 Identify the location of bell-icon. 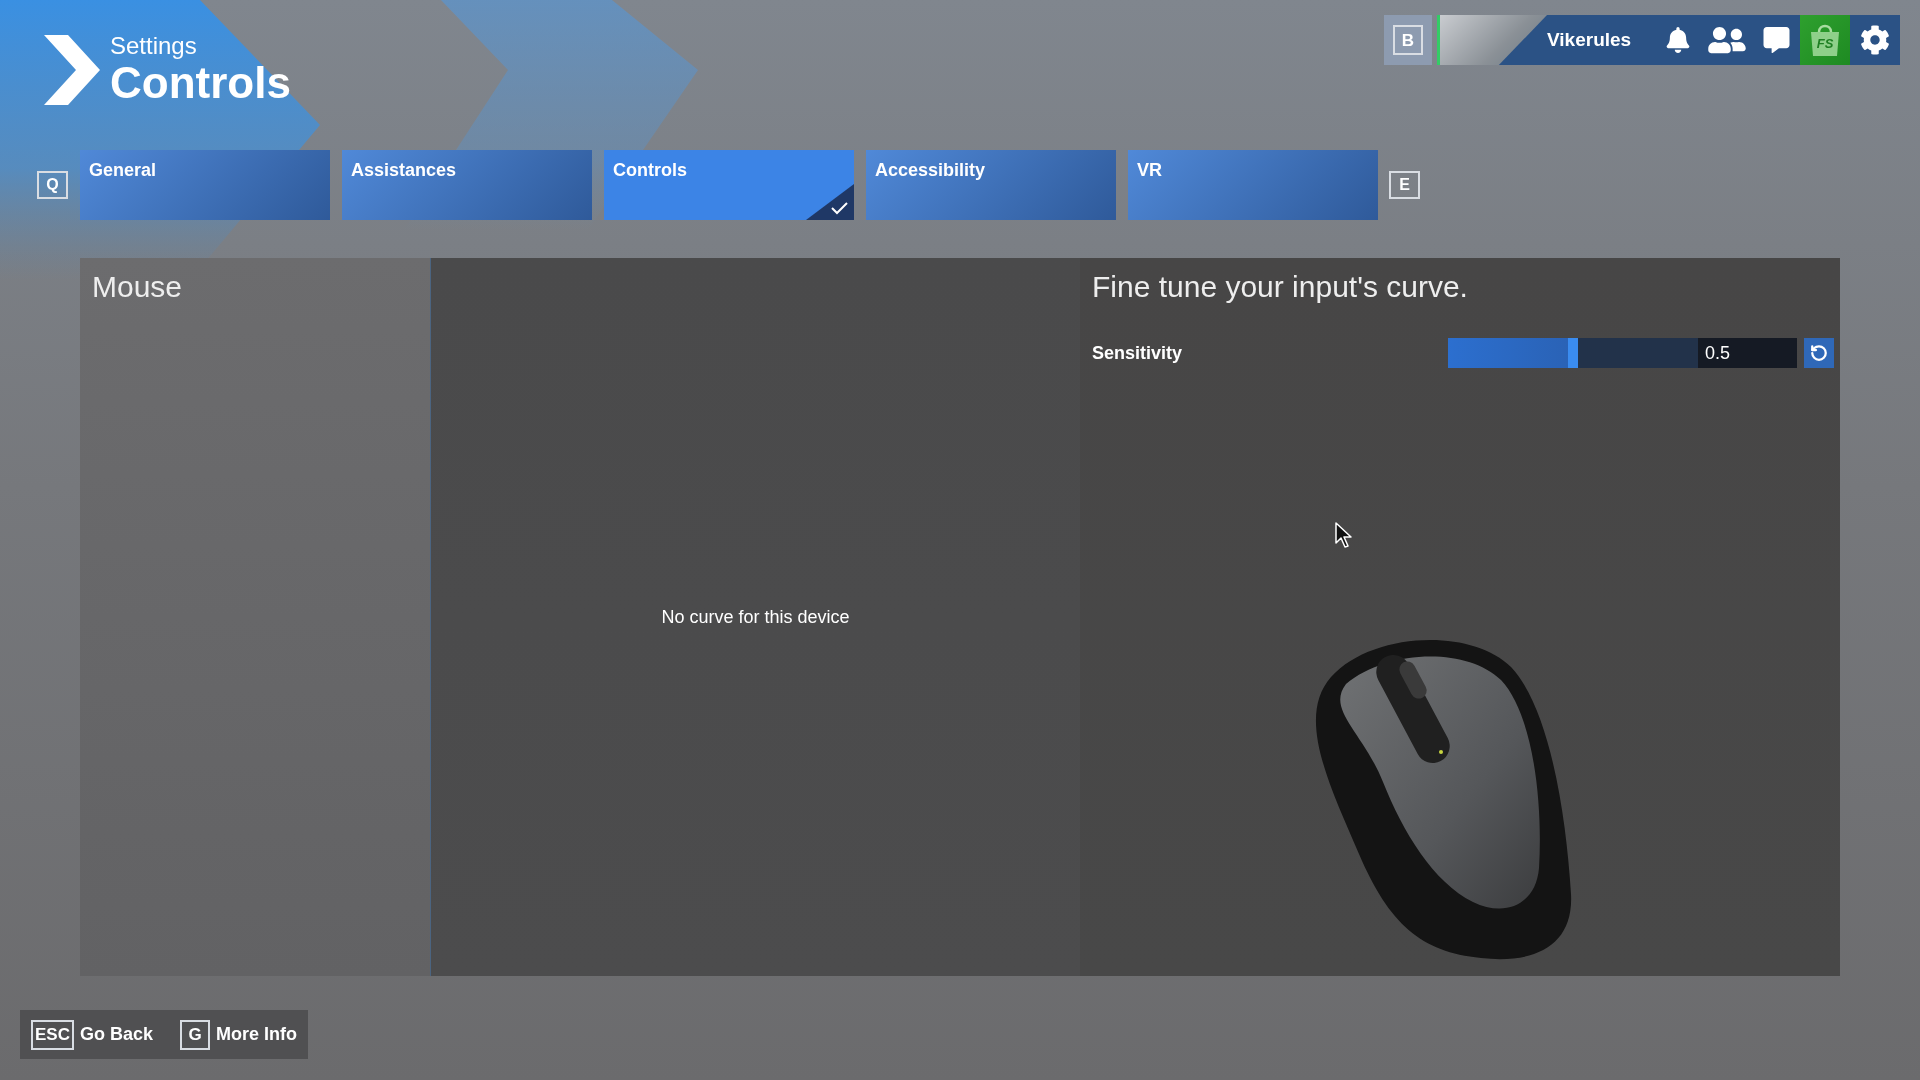
(1678, 40).